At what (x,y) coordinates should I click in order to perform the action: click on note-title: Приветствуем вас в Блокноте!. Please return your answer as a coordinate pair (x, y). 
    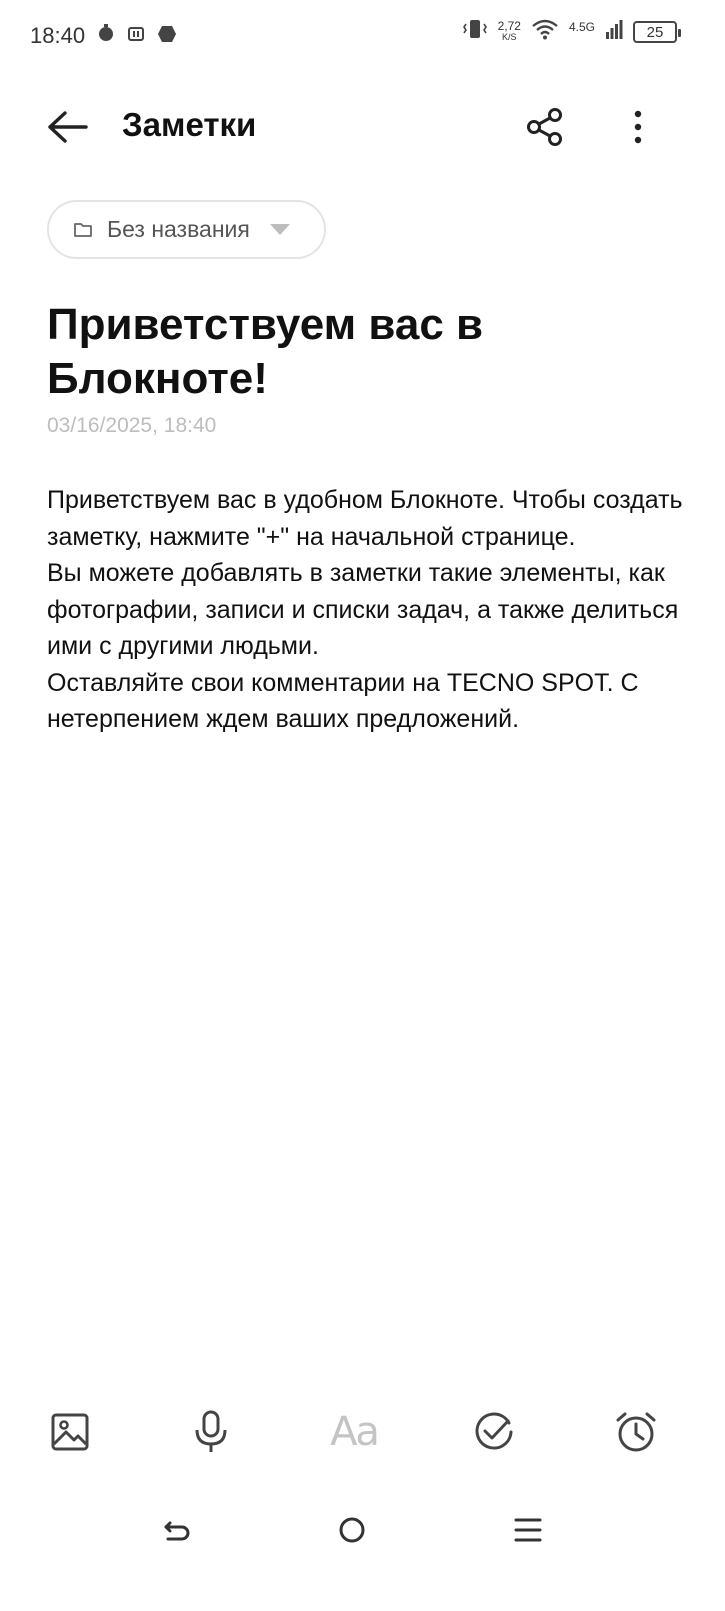
    Looking at the image, I should click on (357, 352).